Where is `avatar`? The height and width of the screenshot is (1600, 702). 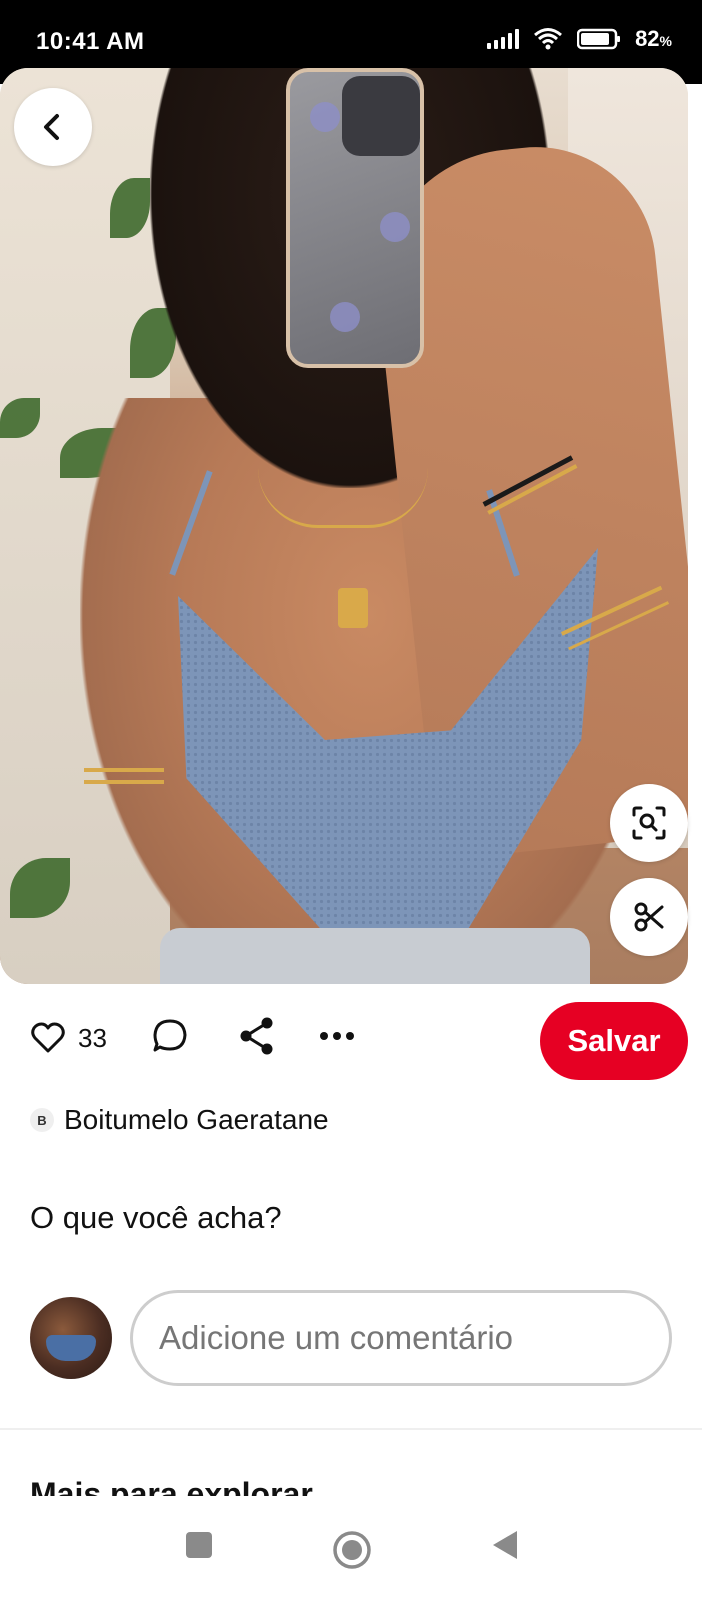 avatar is located at coordinates (71, 1338).